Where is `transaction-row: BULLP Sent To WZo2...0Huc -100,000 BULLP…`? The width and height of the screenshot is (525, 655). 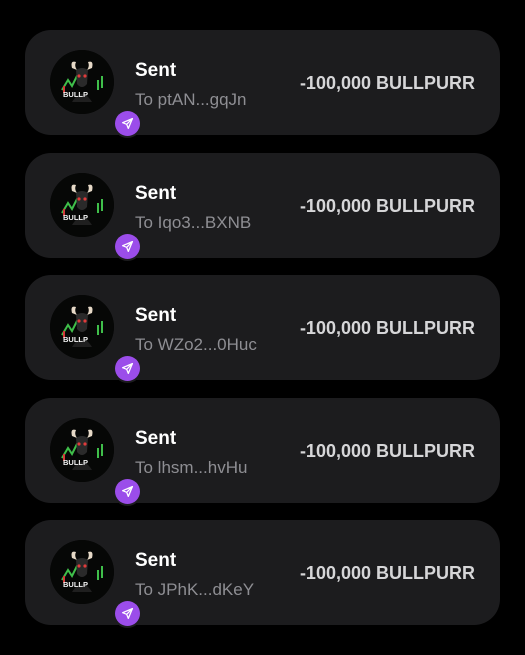
transaction-row: BULLP Sent To WZo2...0Huc -100,000 BULLP… is located at coordinates (262, 328).